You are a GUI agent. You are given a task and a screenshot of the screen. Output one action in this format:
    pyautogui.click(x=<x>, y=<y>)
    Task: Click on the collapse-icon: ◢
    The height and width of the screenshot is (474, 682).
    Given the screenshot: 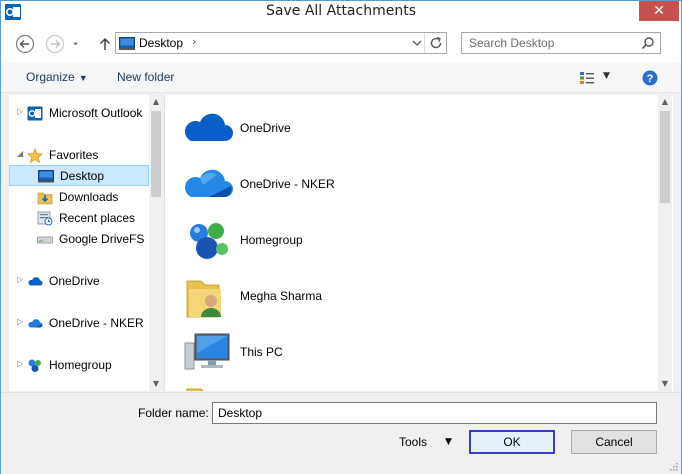 What is the action you would take?
    pyautogui.click(x=20, y=153)
    